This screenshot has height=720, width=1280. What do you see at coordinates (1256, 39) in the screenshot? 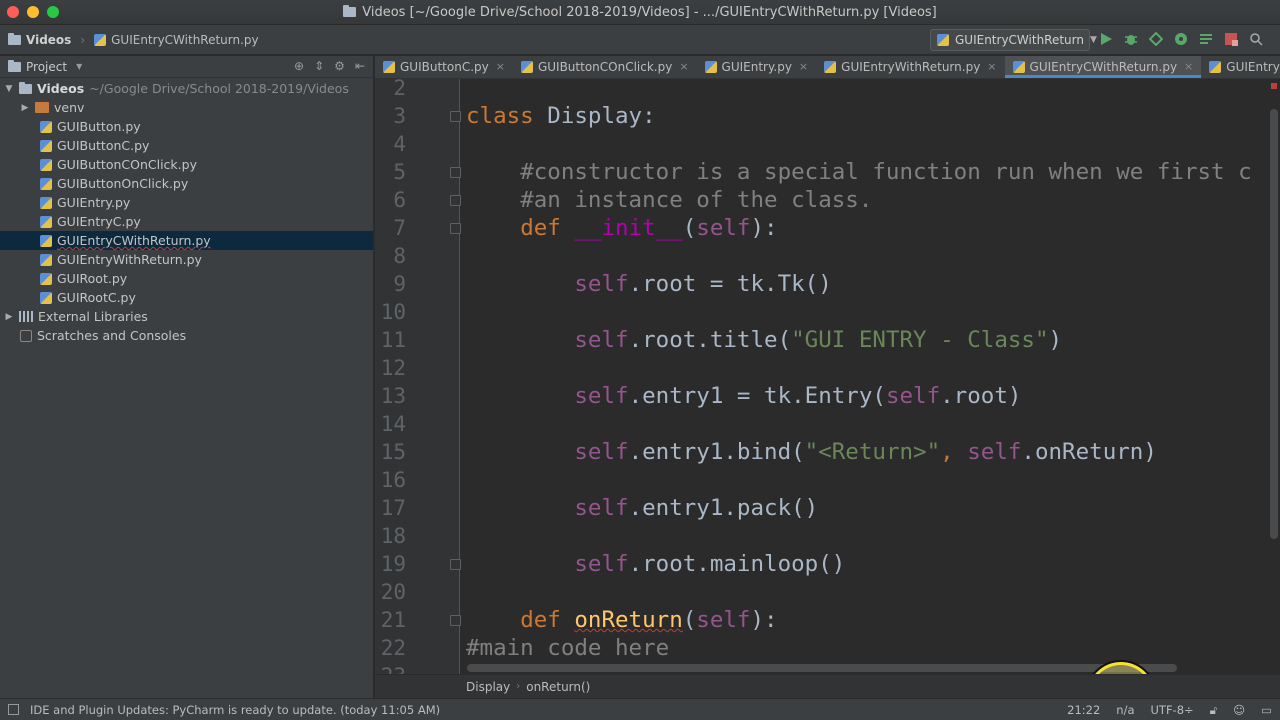
I see `search-everywhere-button` at bounding box center [1256, 39].